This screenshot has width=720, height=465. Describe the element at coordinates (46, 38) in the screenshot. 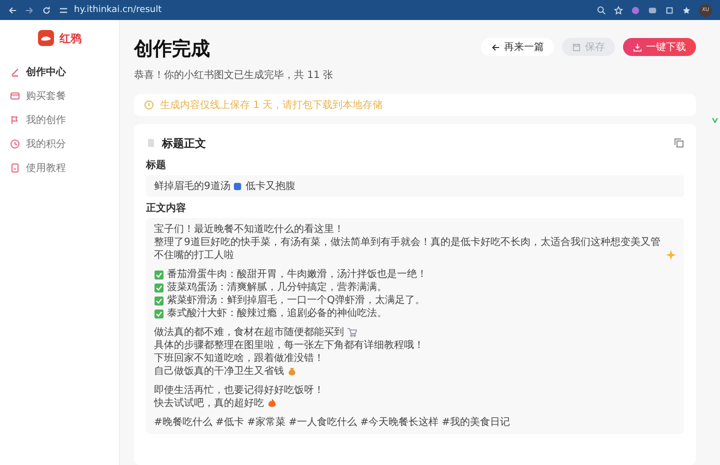

I see `logo-icon` at that location.